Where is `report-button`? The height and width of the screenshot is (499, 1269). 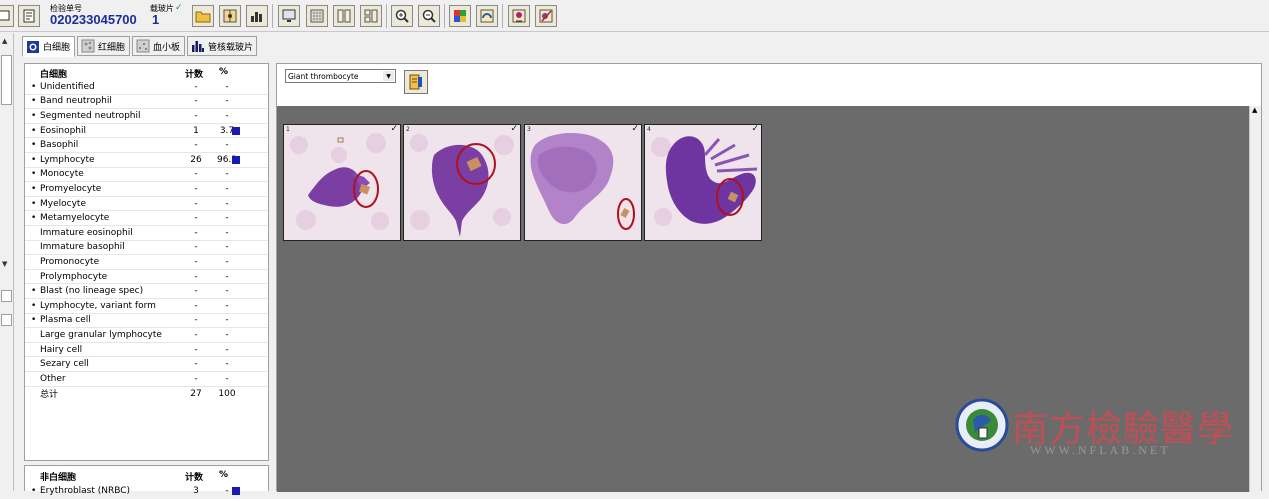 report-button is located at coordinates (29, 16).